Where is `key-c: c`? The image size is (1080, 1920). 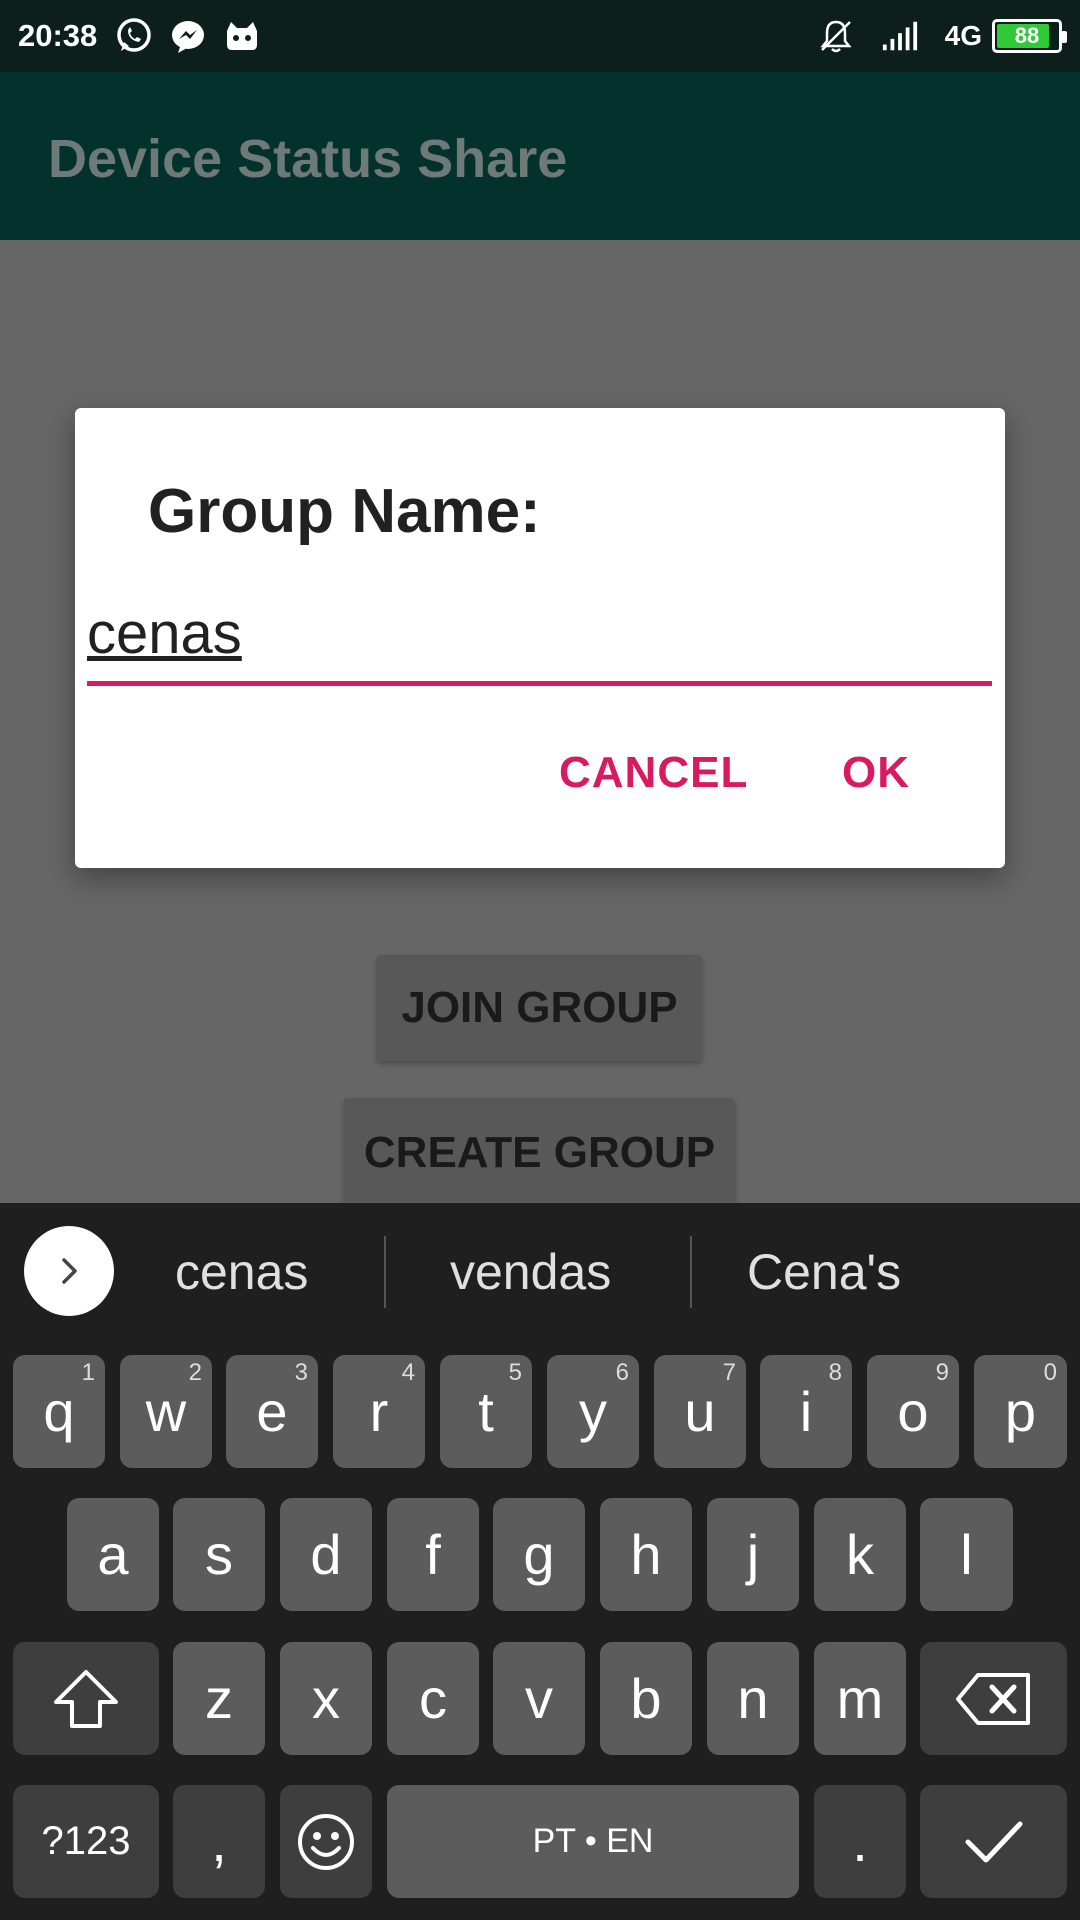
key-c: c is located at coordinates (433, 1698).